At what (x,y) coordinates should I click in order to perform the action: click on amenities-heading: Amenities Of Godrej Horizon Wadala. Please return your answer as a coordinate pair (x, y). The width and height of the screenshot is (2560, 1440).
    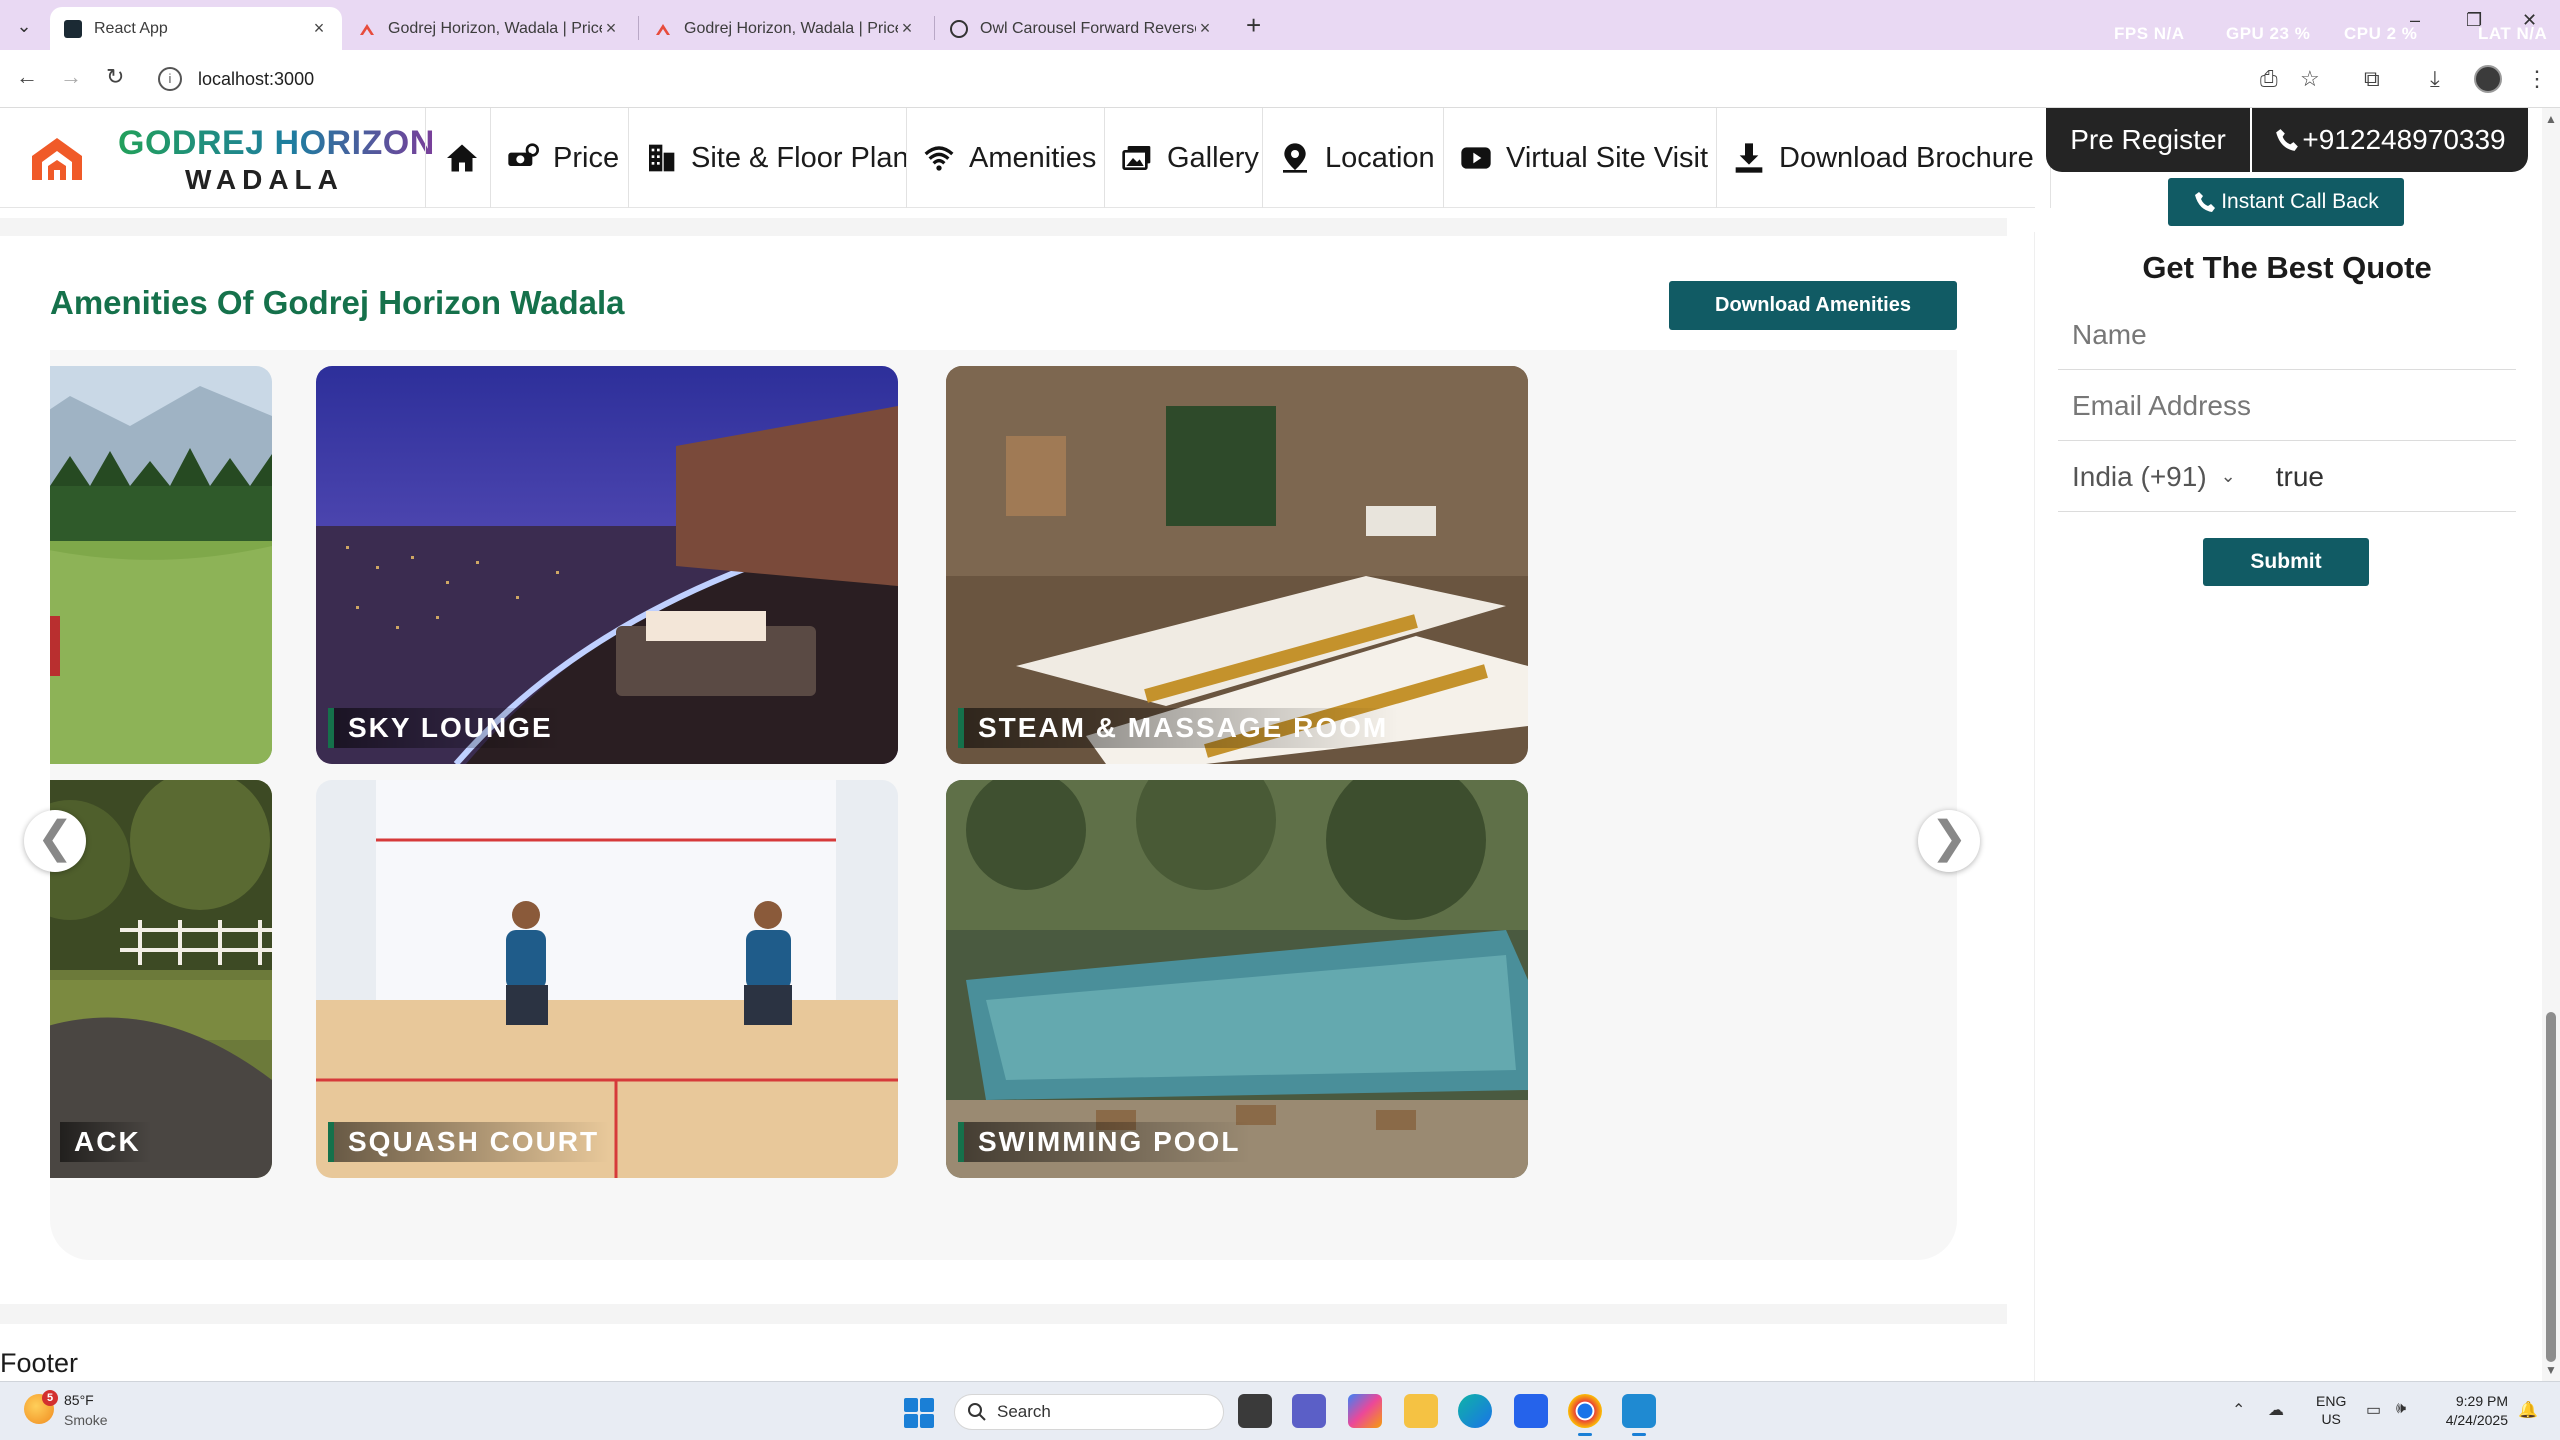
    Looking at the image, I should click on (337, 302).